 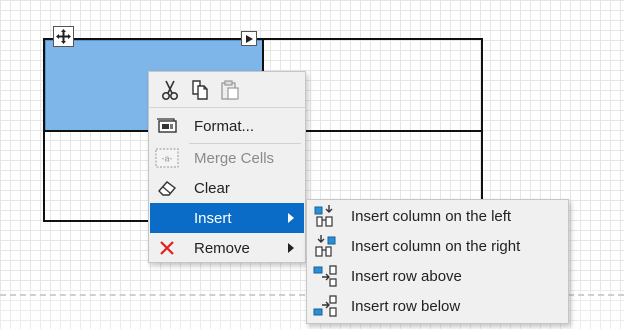 I want to click on submenu-item-label: Insert row below, so click(x=406, y=306).